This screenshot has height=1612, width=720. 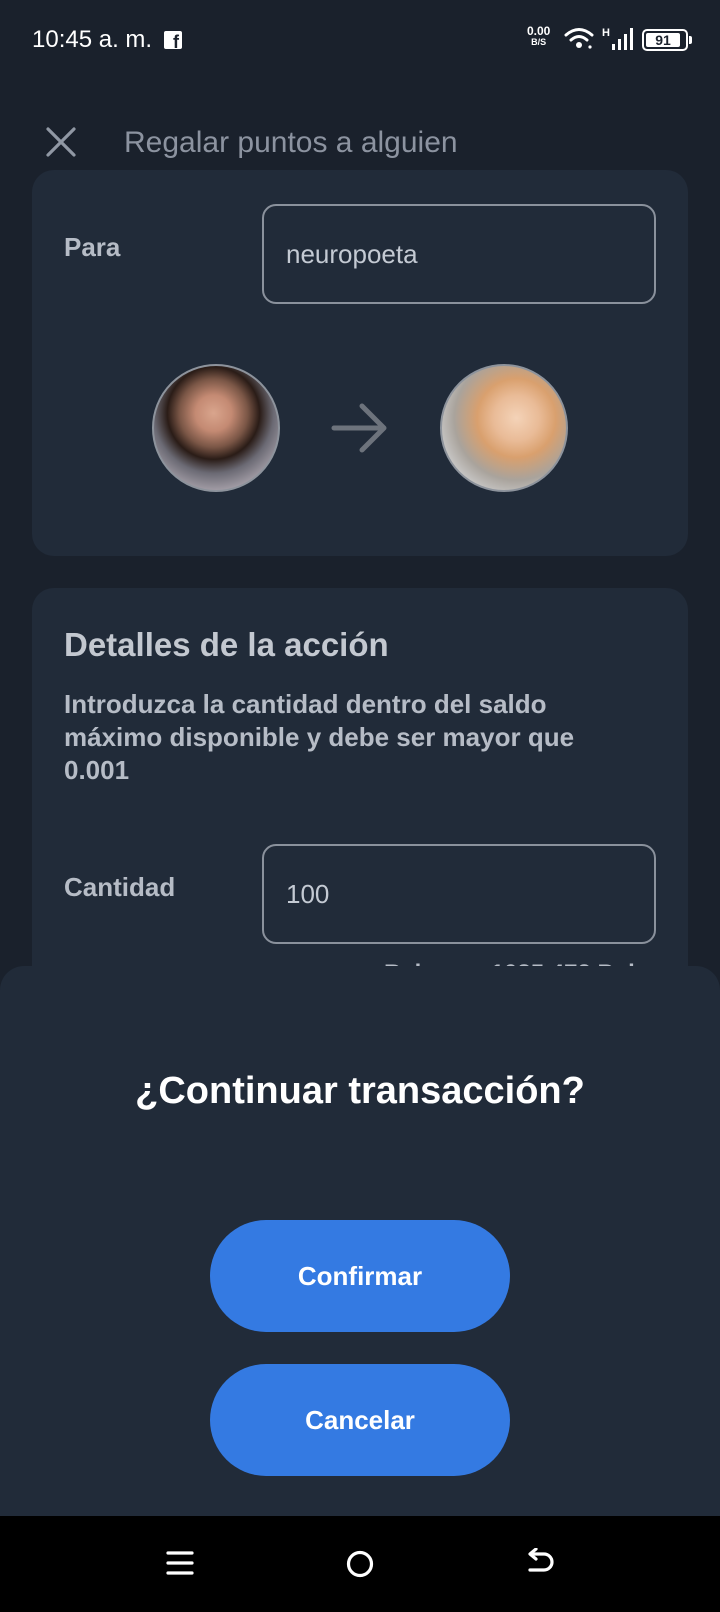 I want to click on home-icon, so click(x=360, y=1564).